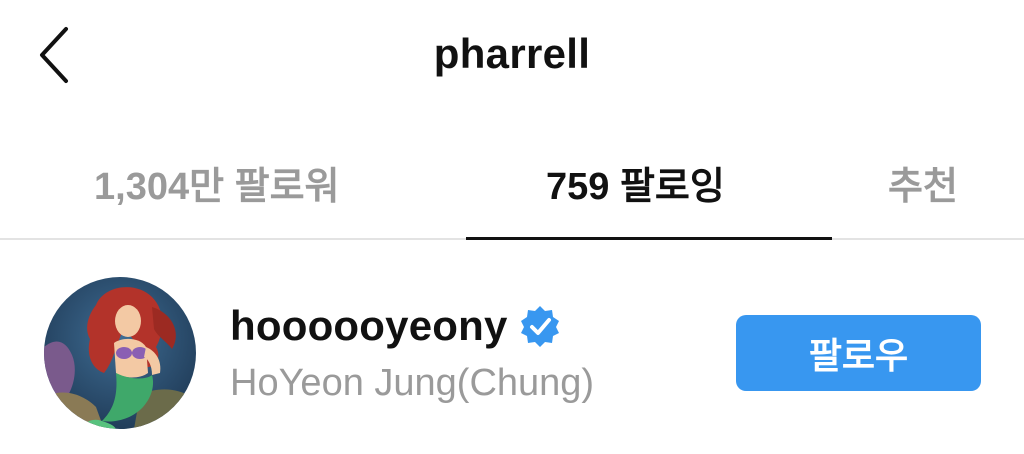  I want to click on active-tab-indicator, so click(649, 238).